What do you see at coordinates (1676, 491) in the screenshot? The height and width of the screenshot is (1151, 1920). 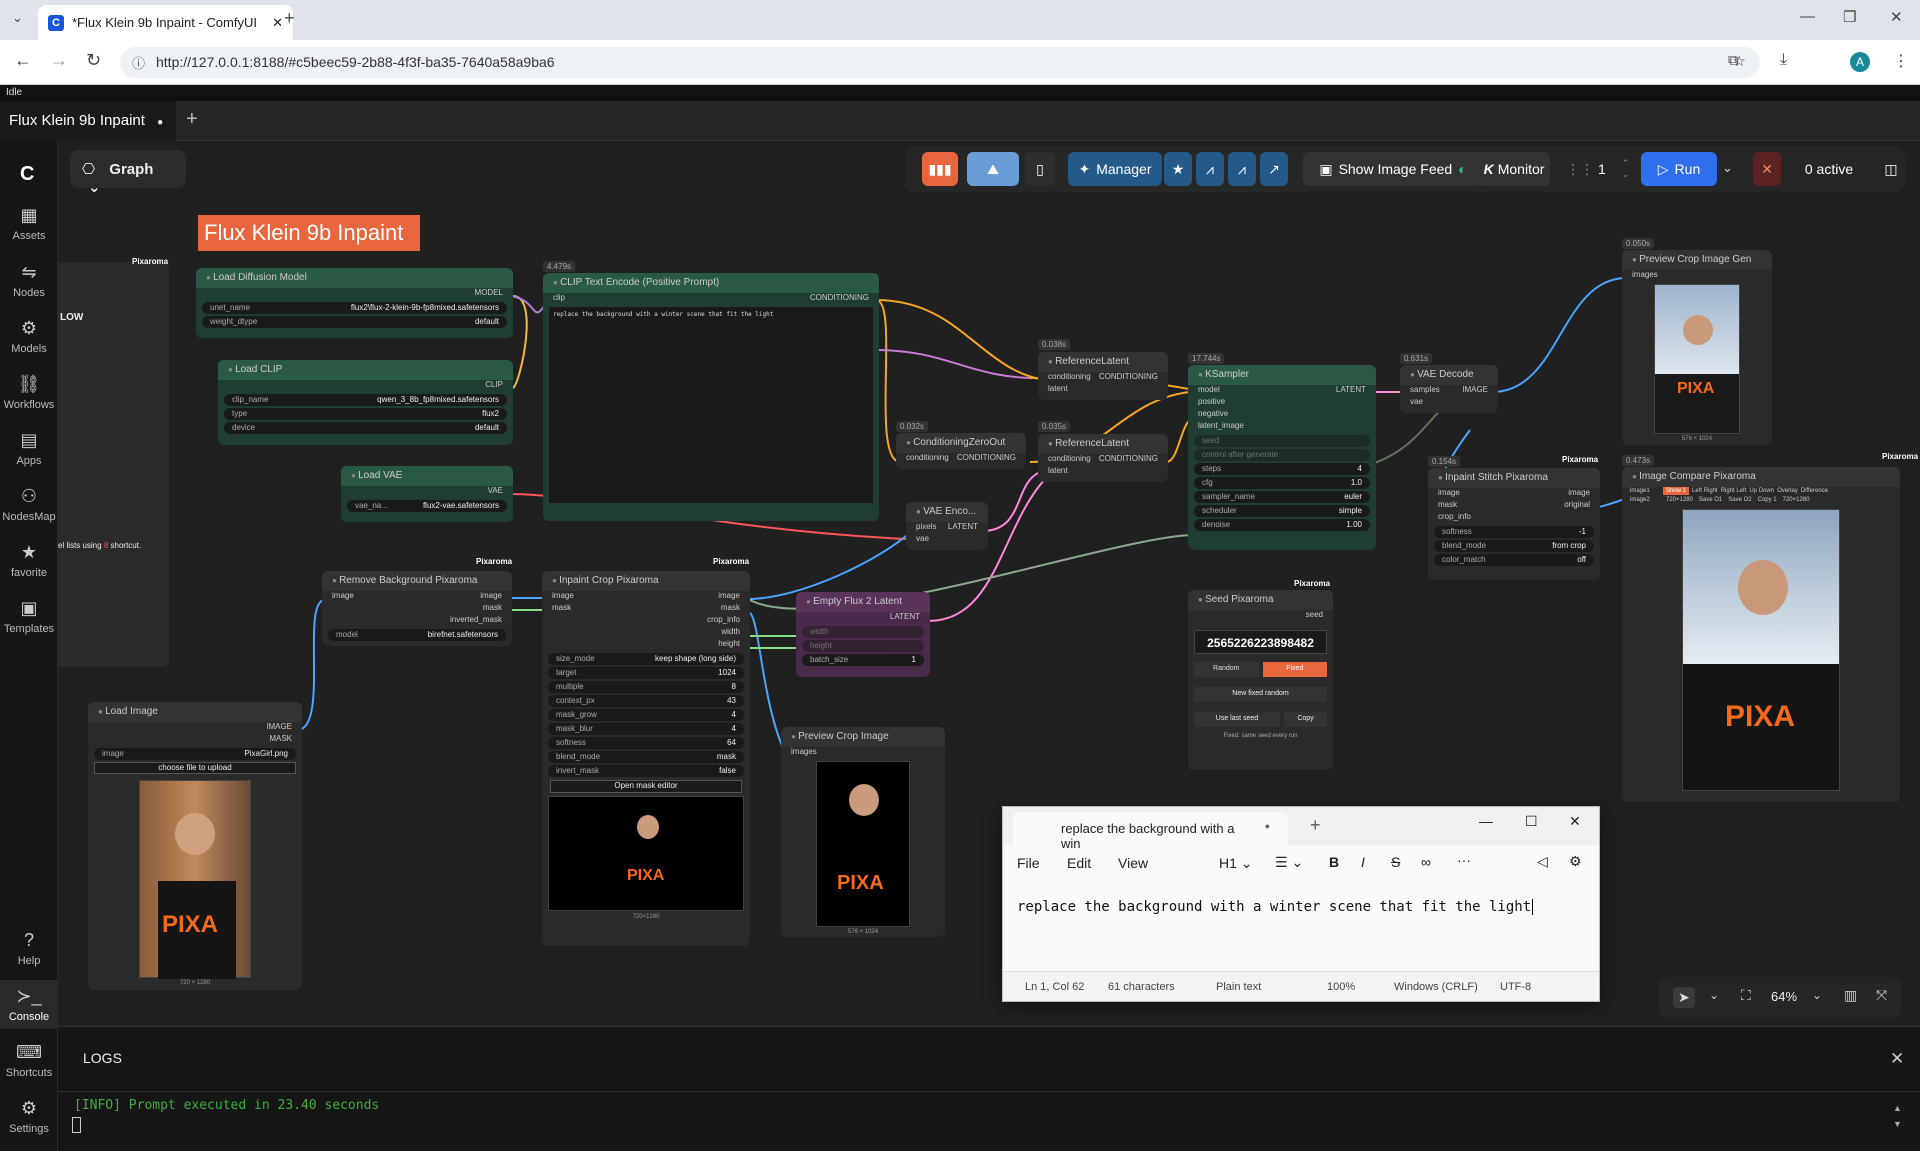 I see `compare-tab: Show 1` at bounding box center [1676, 491].